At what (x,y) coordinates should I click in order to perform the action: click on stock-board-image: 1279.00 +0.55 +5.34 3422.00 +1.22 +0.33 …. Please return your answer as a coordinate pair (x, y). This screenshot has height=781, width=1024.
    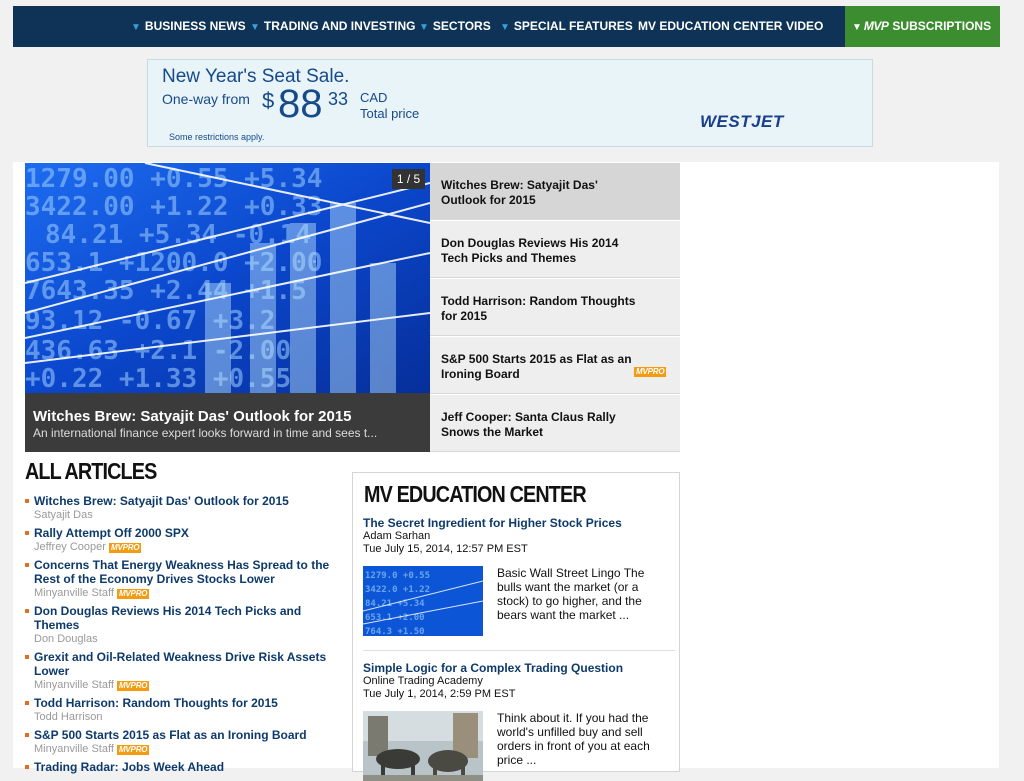
    Looking at the image, I should click on (227, 278).